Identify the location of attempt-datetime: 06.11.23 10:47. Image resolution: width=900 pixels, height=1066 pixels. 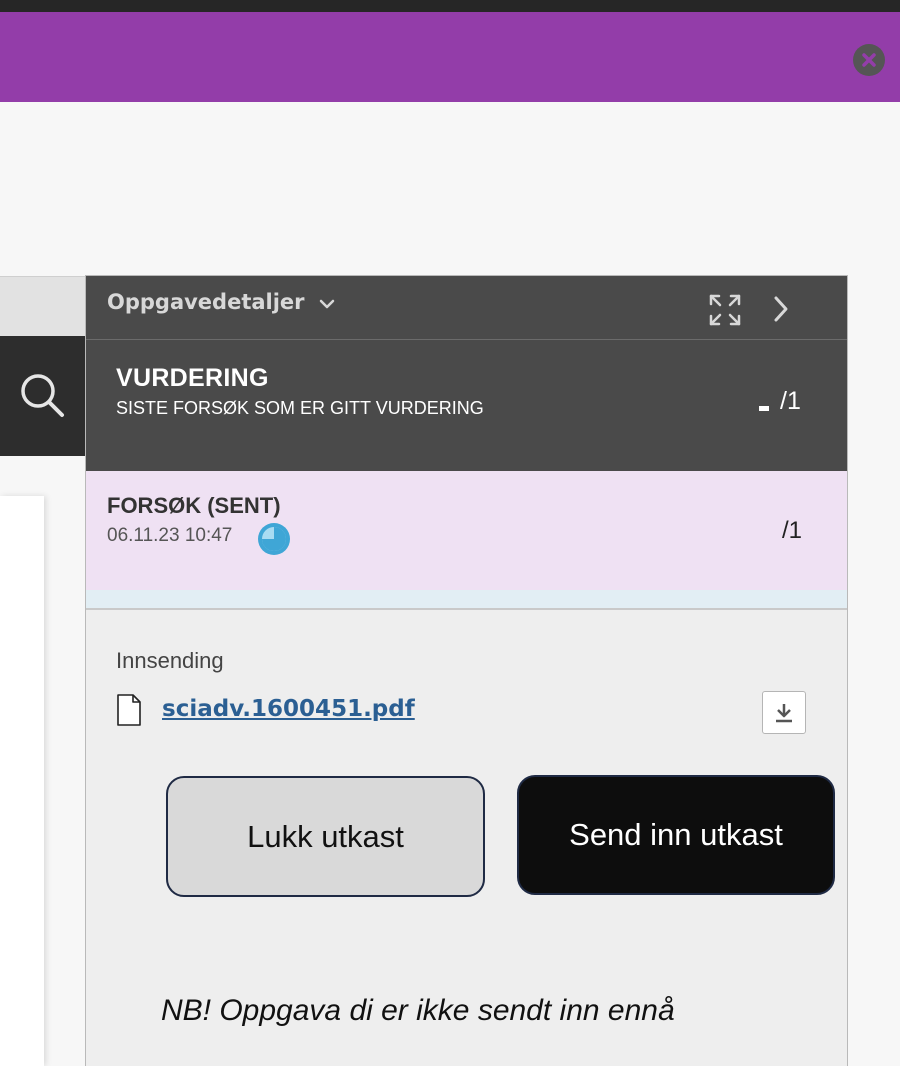
(170, 535).